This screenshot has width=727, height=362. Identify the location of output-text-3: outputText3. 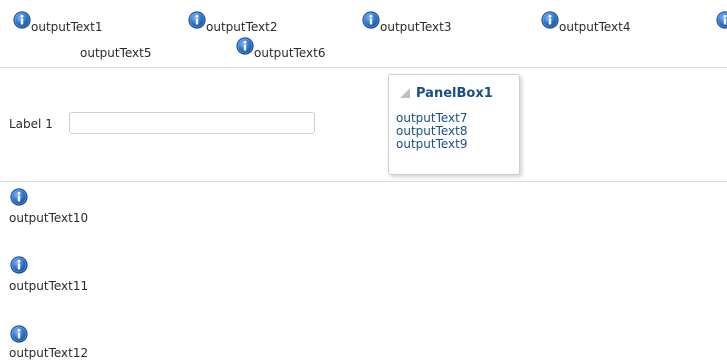
(416, 27).